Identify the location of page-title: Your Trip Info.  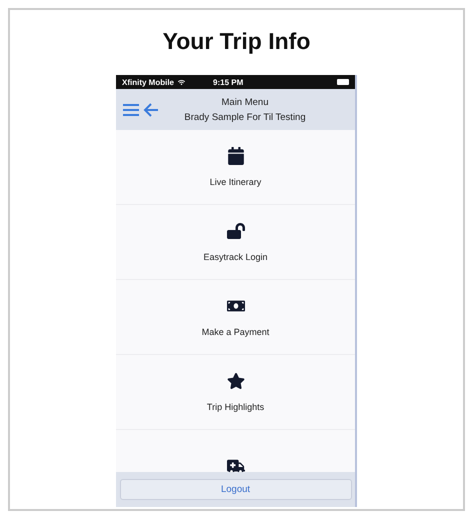
(236, 41).